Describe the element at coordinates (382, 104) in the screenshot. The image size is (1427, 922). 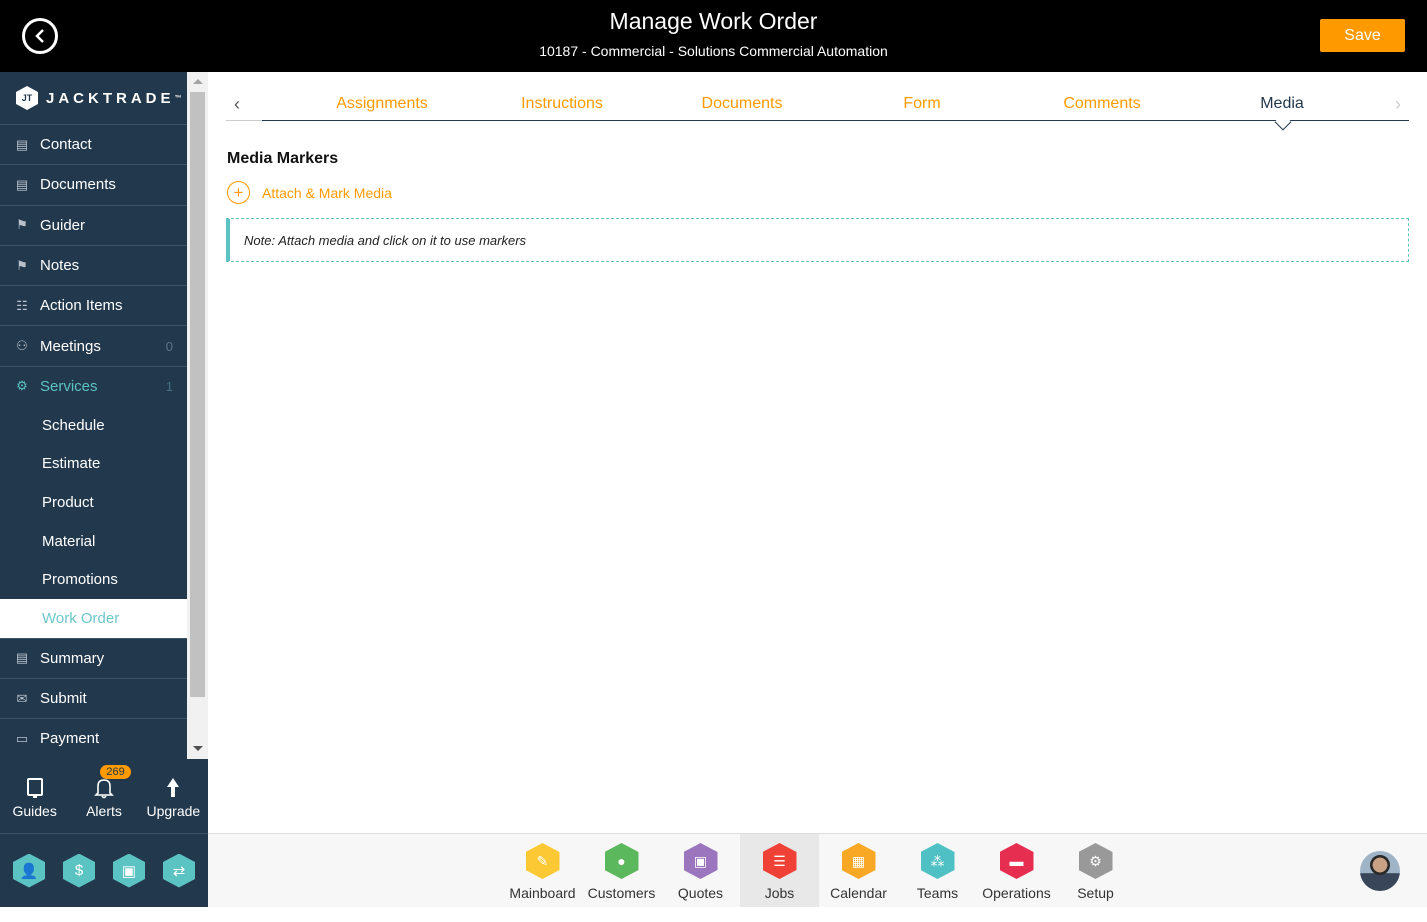
I see `tab-assignments: Assignments` at that location.